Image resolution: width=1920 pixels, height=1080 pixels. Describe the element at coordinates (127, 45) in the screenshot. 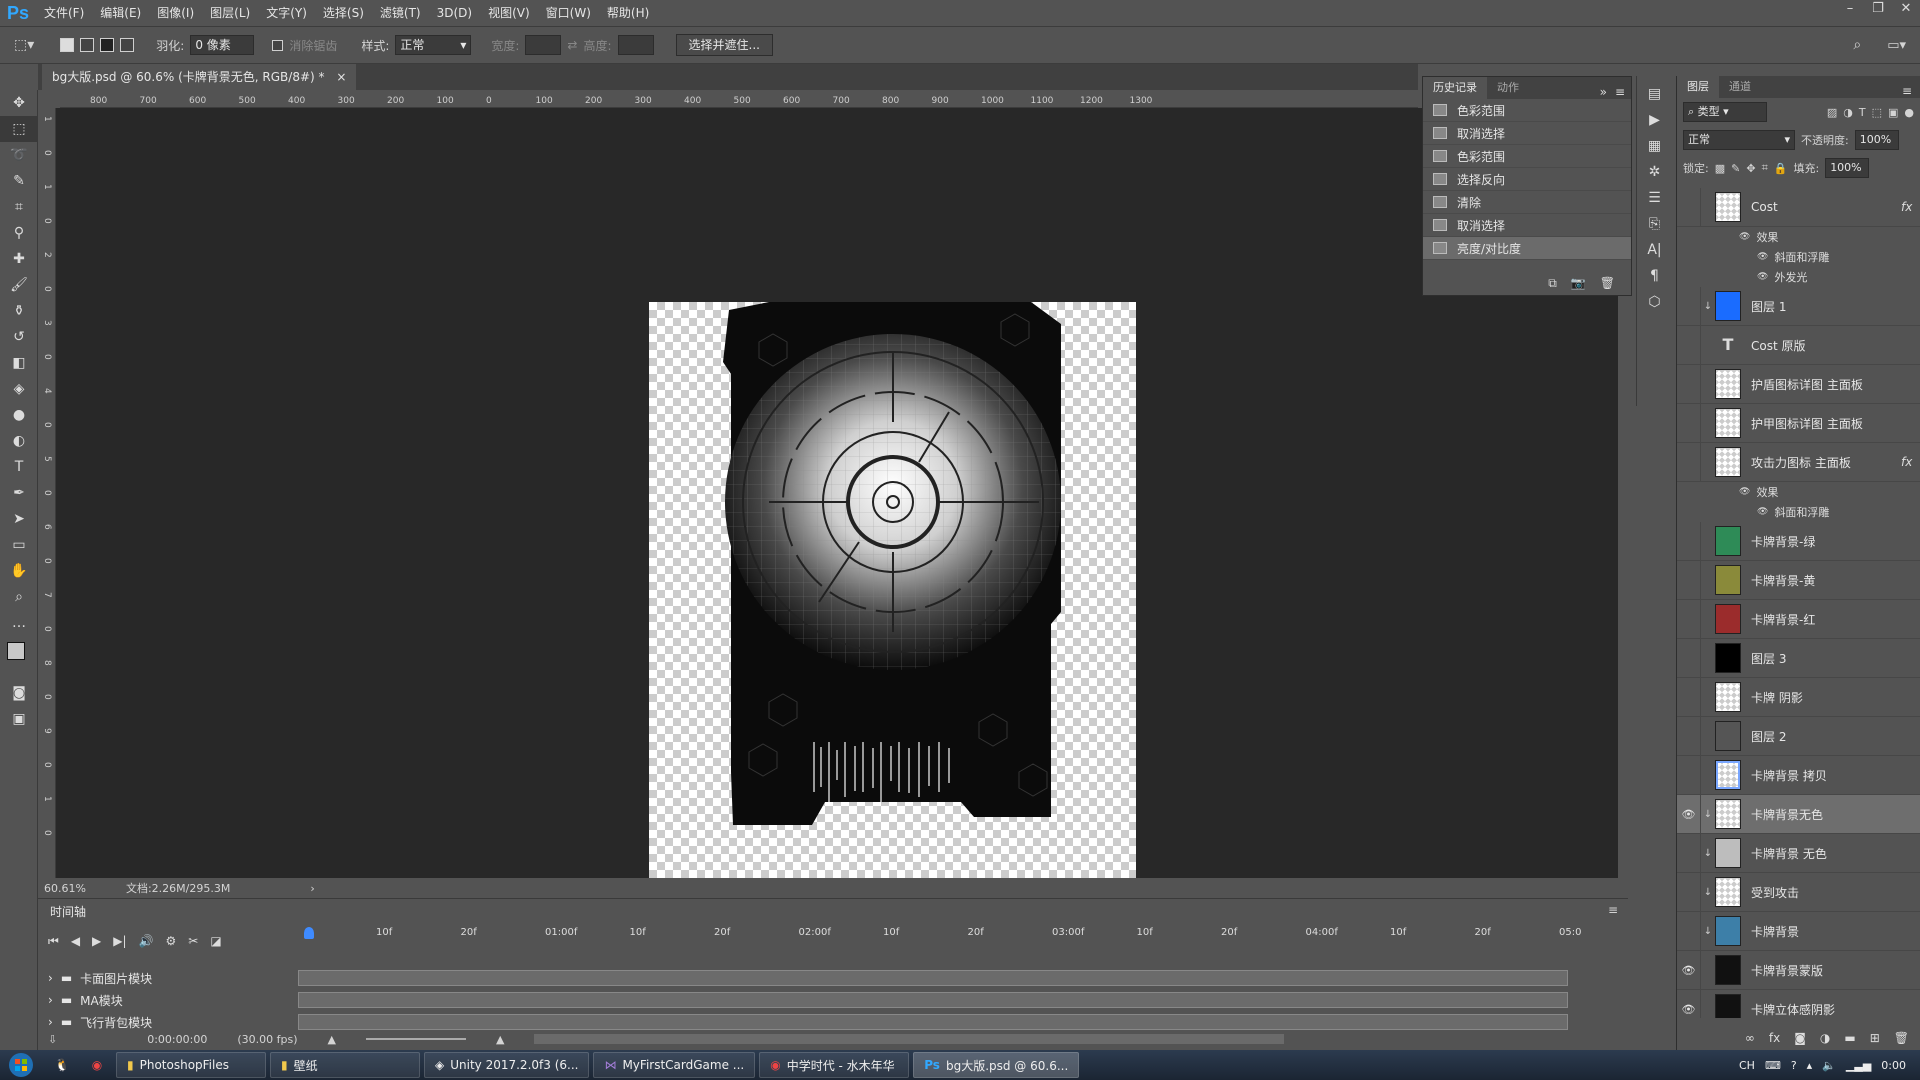

I see `intersect-selection-icon` at that location.